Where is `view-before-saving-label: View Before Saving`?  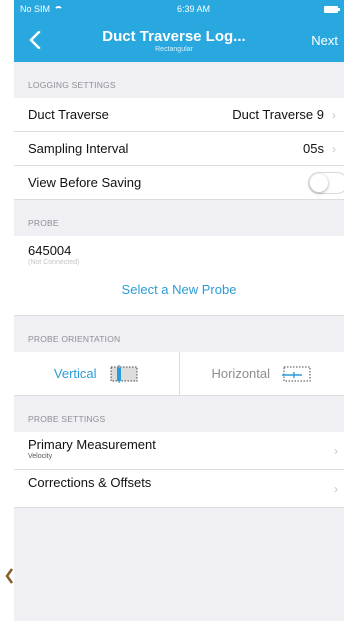 view-before-saving-label: View Before Saving is located at coordinates (85, 182).